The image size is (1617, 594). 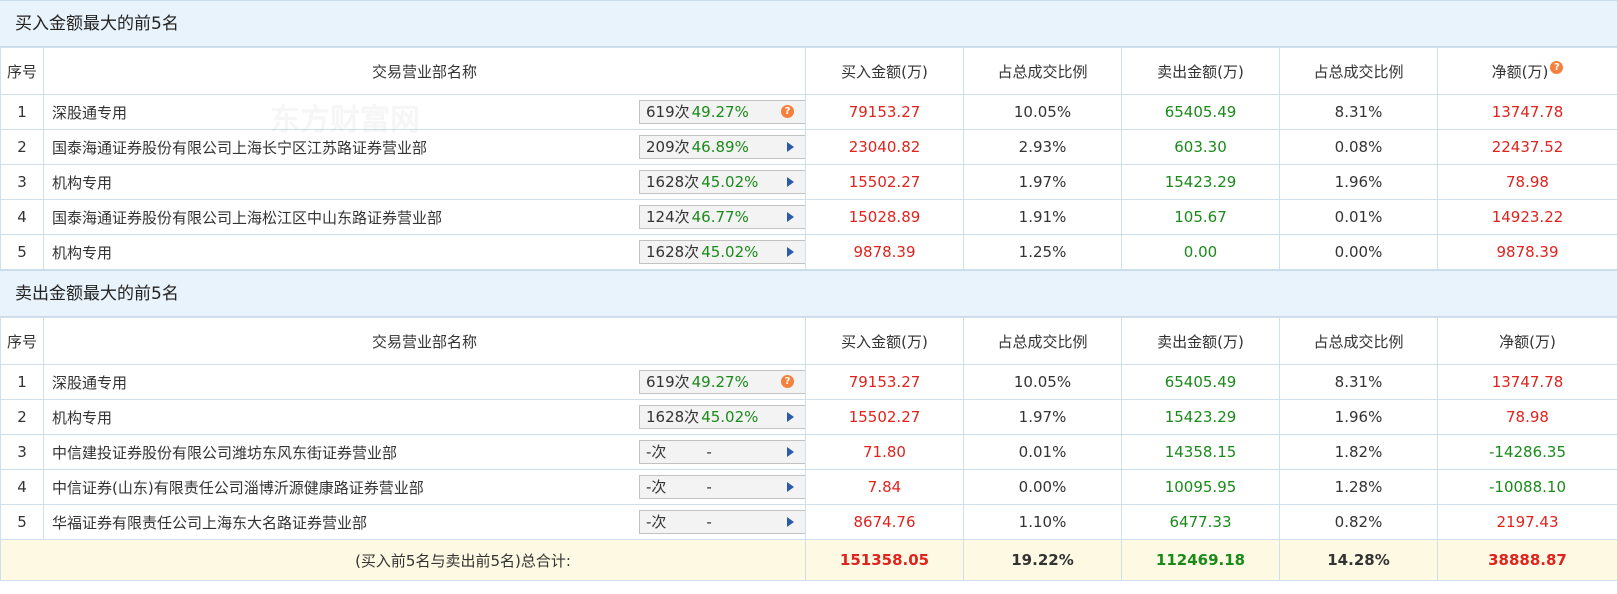 What do you see at coordinates (884, 560) in the screenshot?
I see `total-buy: 151358.05` at bounding box center [884, 560].